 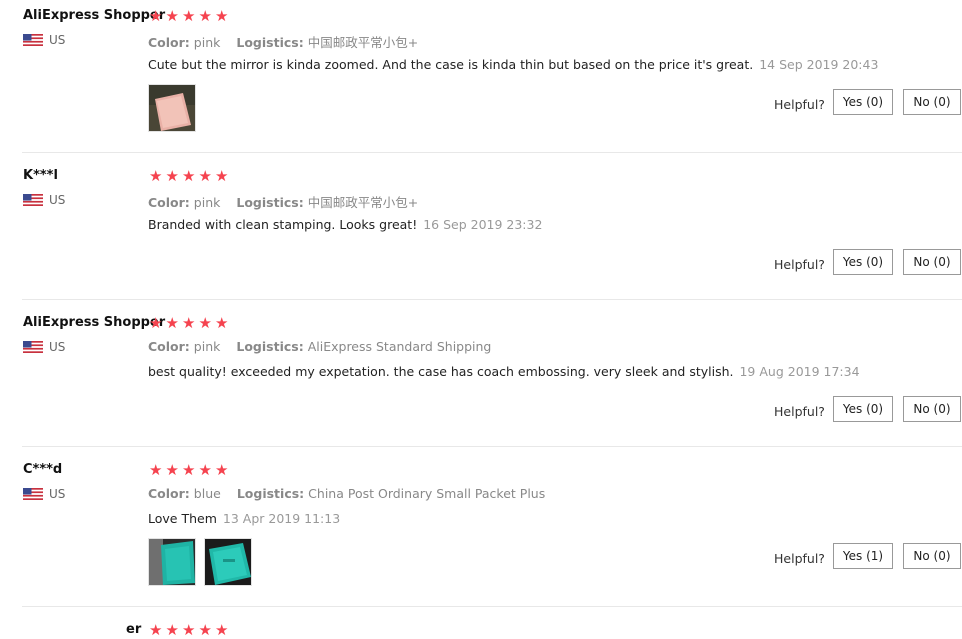 I want to click on reviewer-name-partial: er, so click(x=134, y=629).